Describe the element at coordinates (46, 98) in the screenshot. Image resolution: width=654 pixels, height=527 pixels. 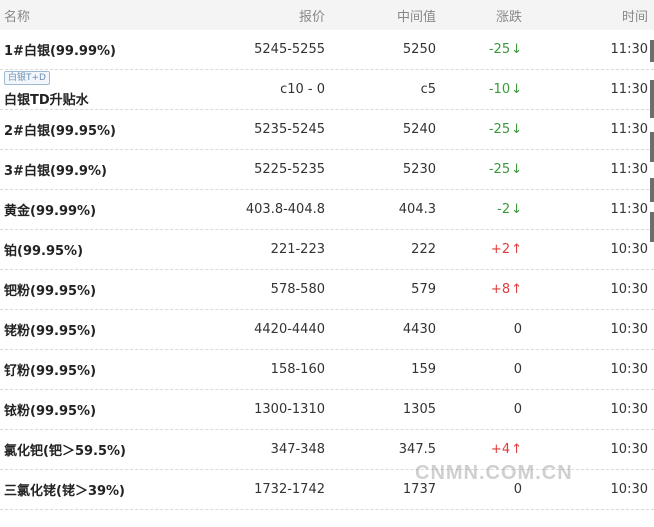
I see `product-name: 白银TD升贴水` at that location.